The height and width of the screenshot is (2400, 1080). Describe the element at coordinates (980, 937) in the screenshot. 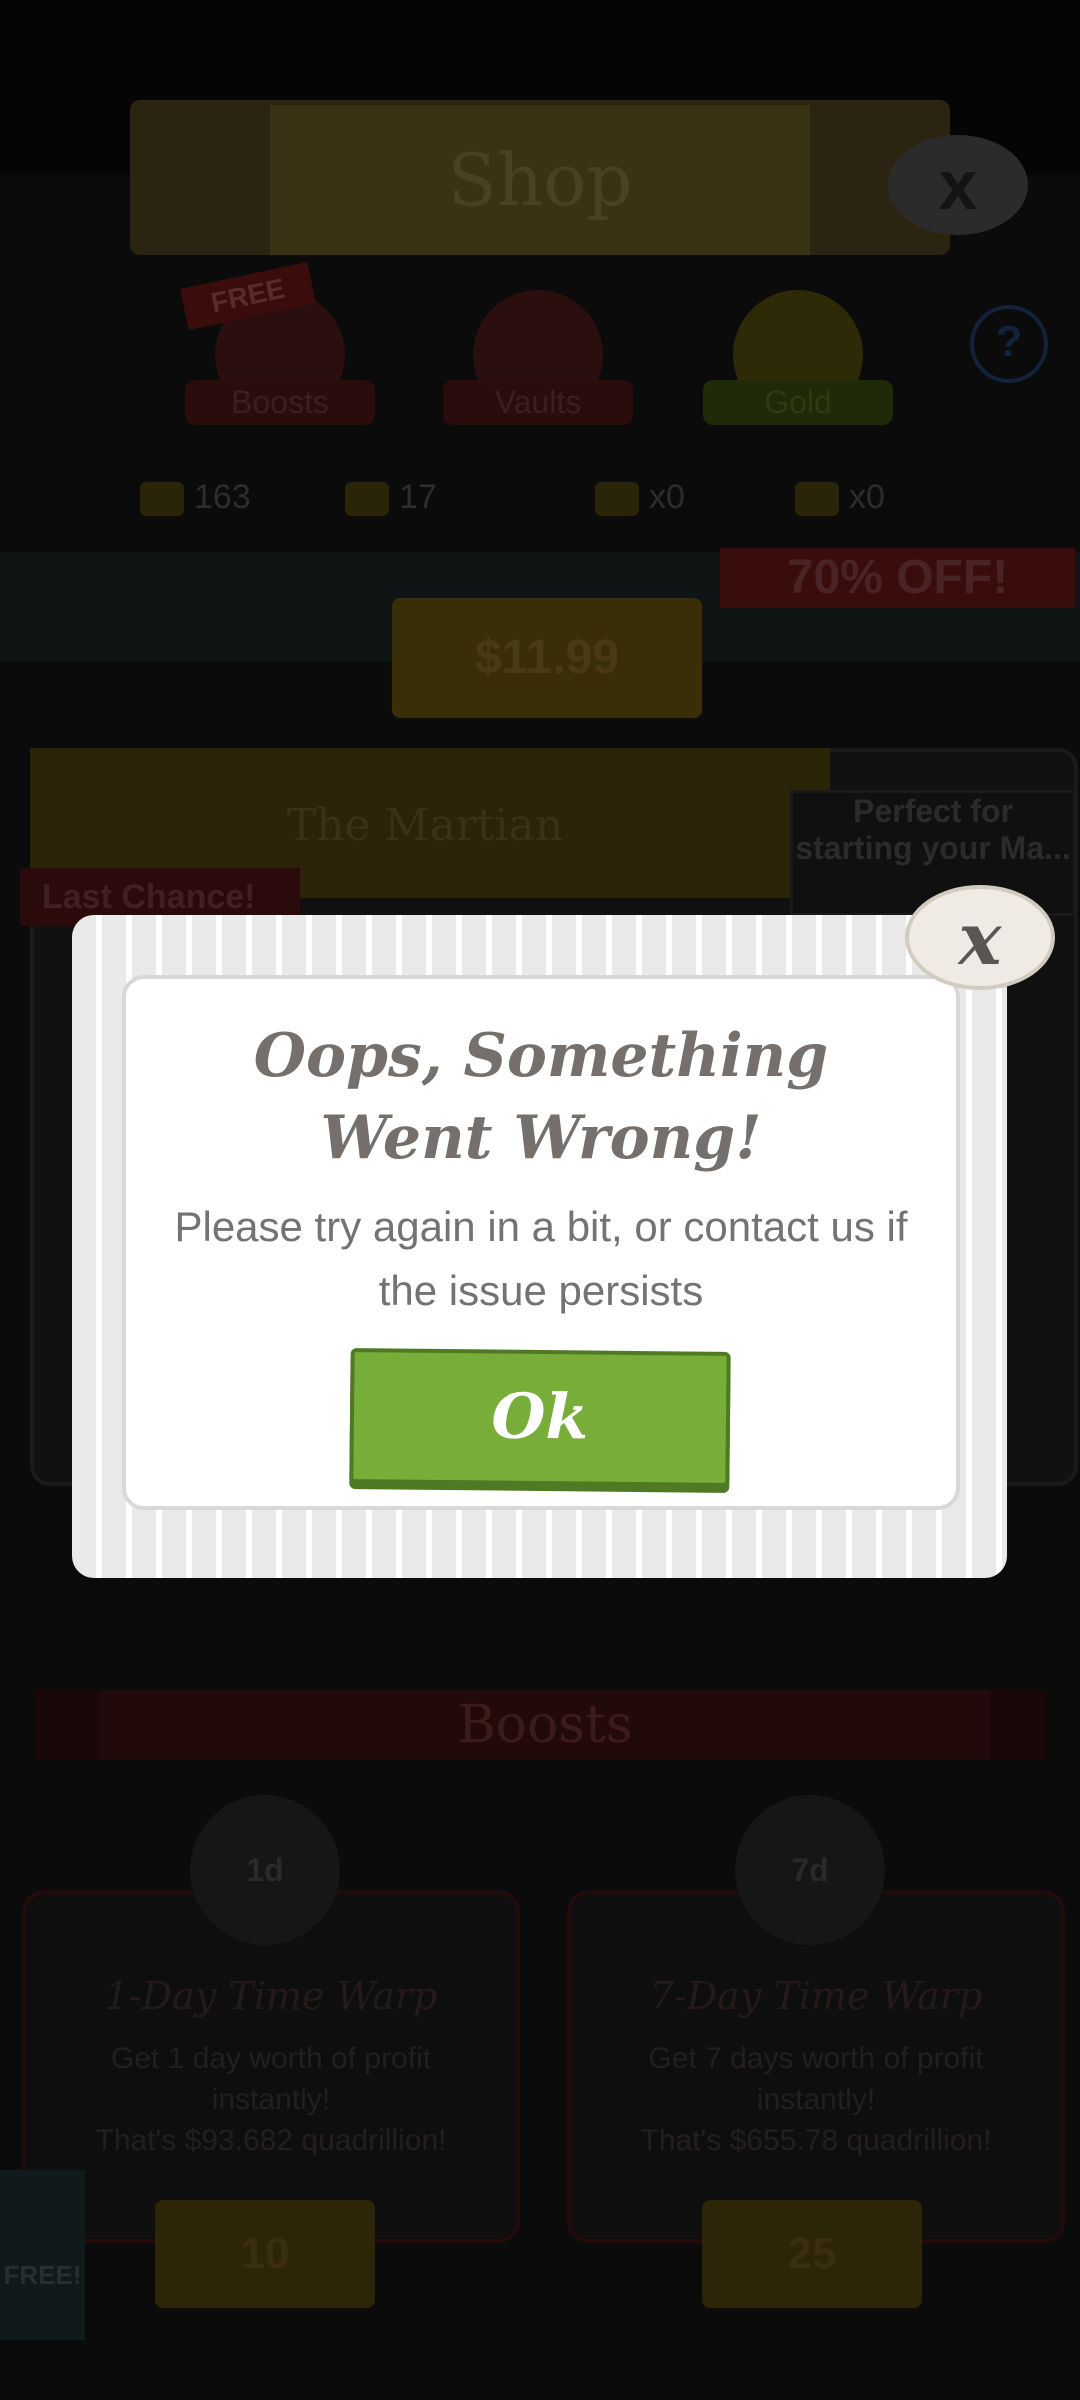

I see `dialog-close-button: x` at that location.